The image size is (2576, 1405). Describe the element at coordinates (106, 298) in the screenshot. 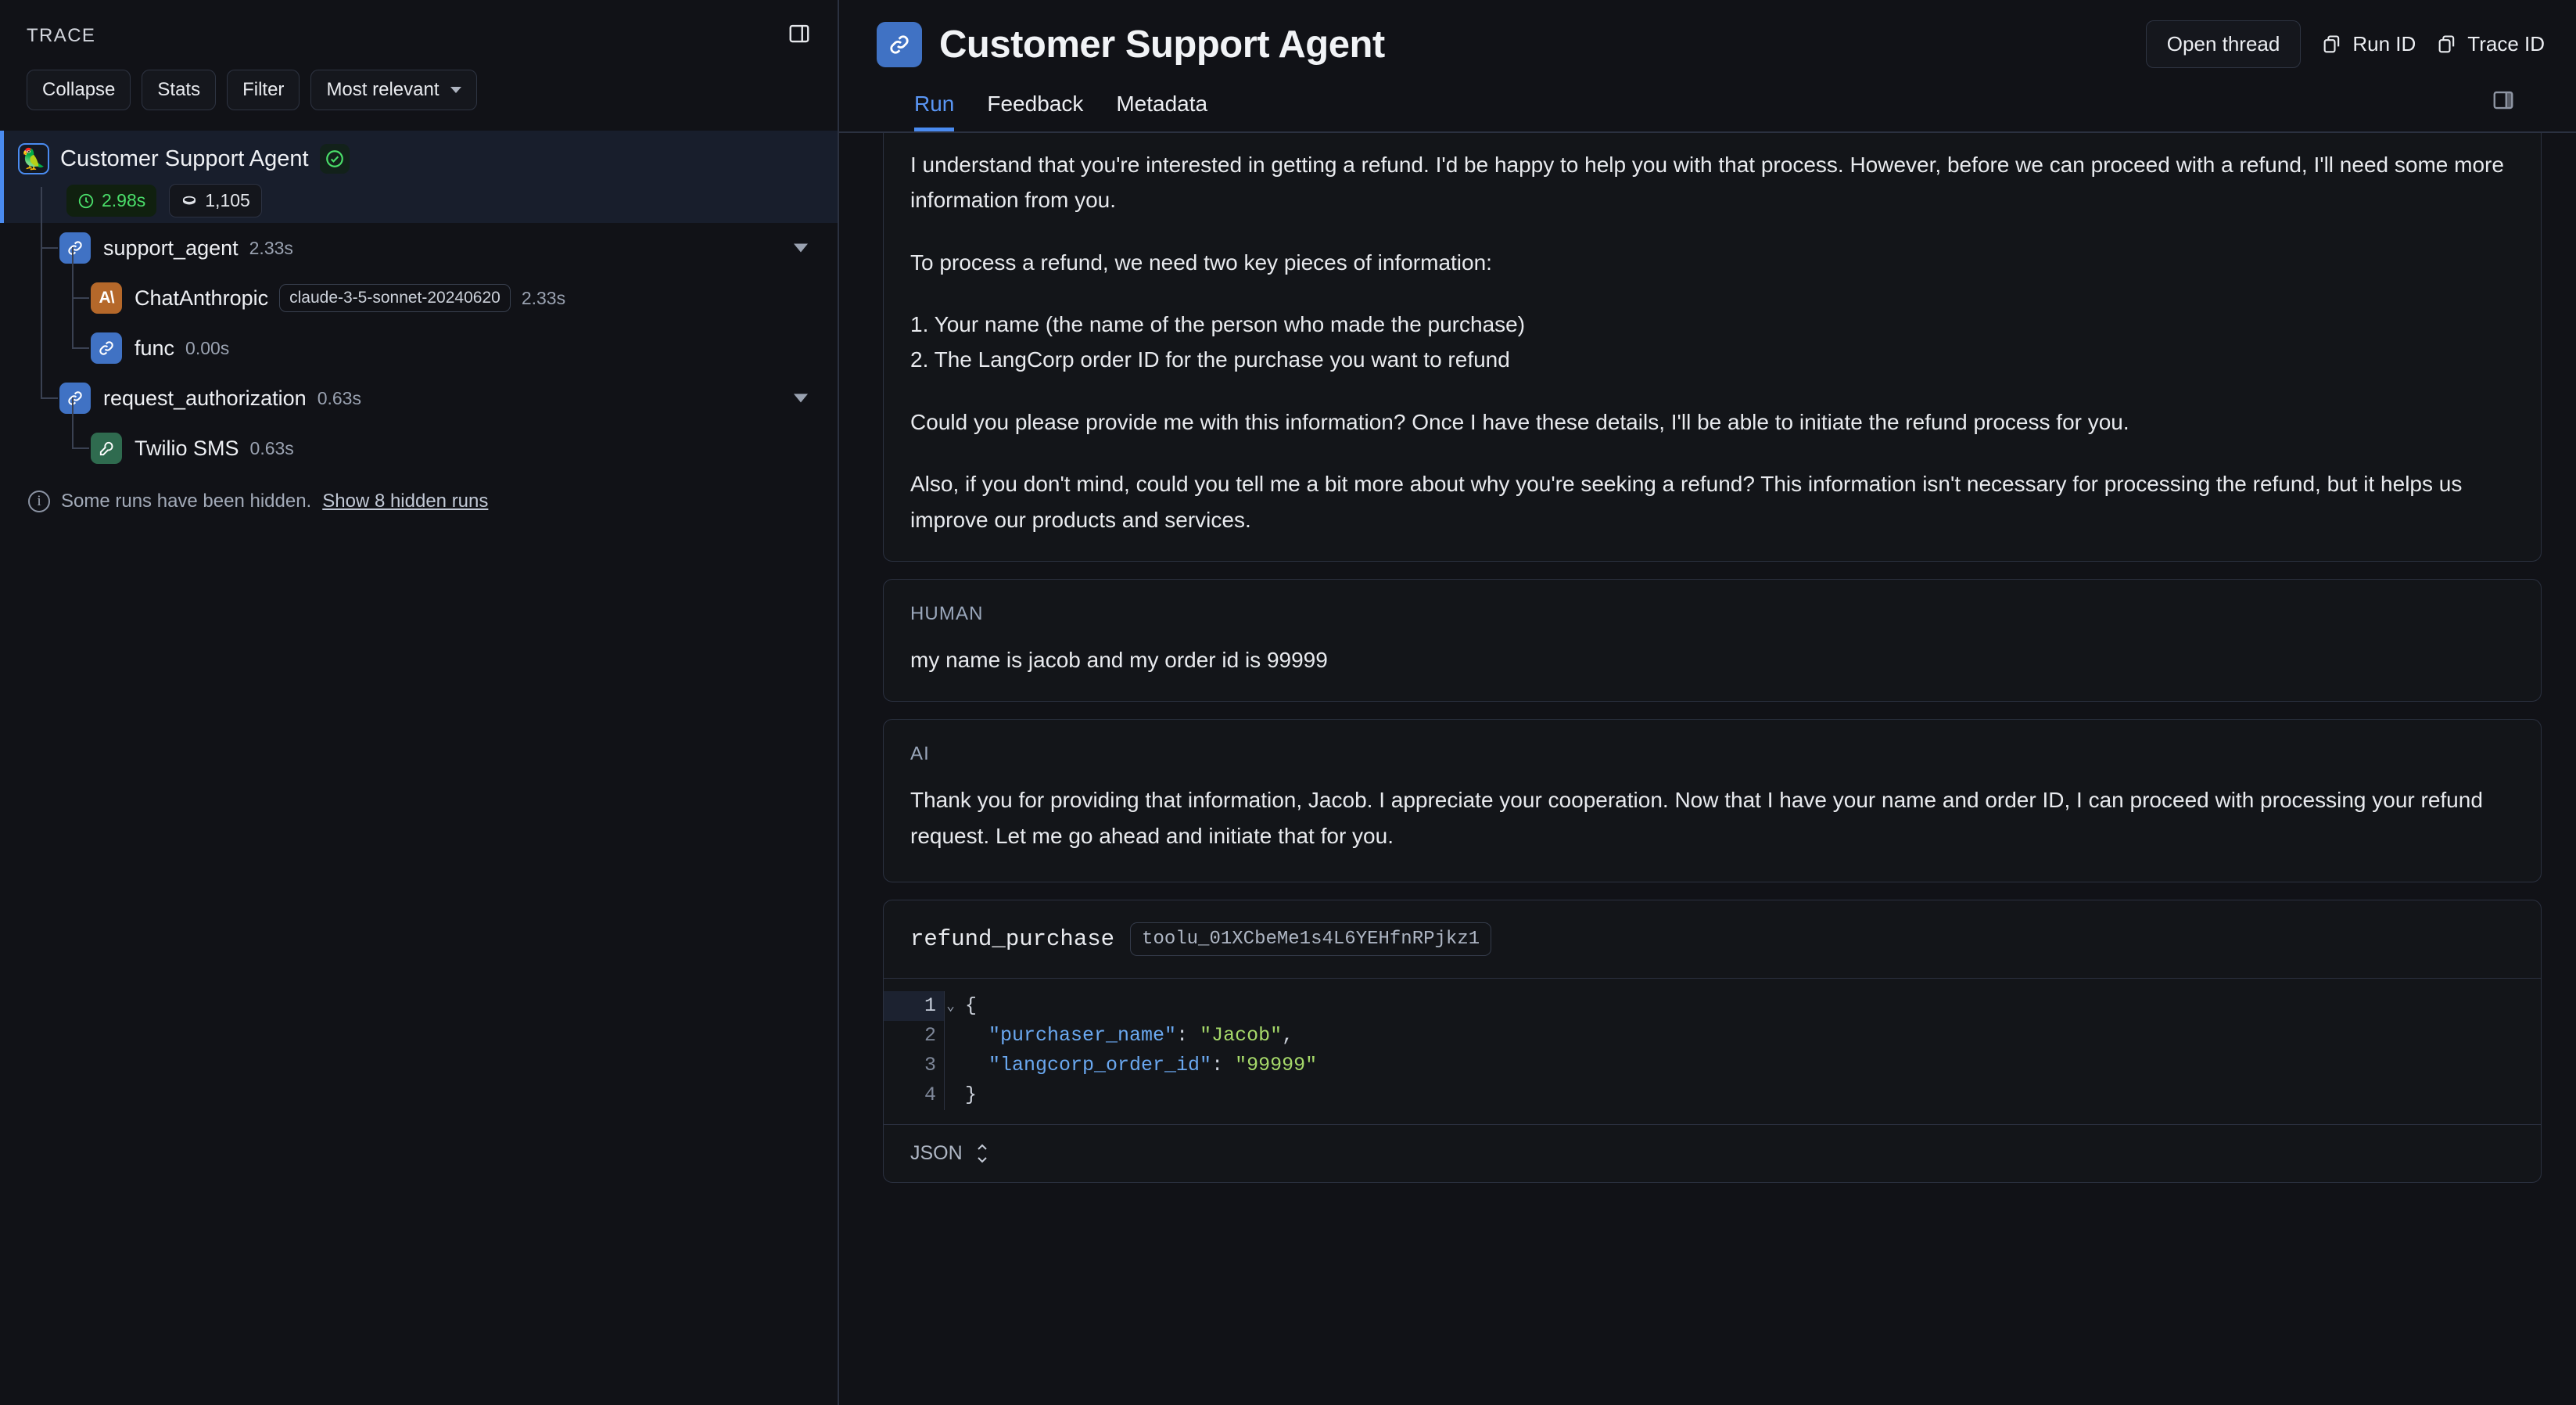

I see `anthropic-icon: A\` at that location.